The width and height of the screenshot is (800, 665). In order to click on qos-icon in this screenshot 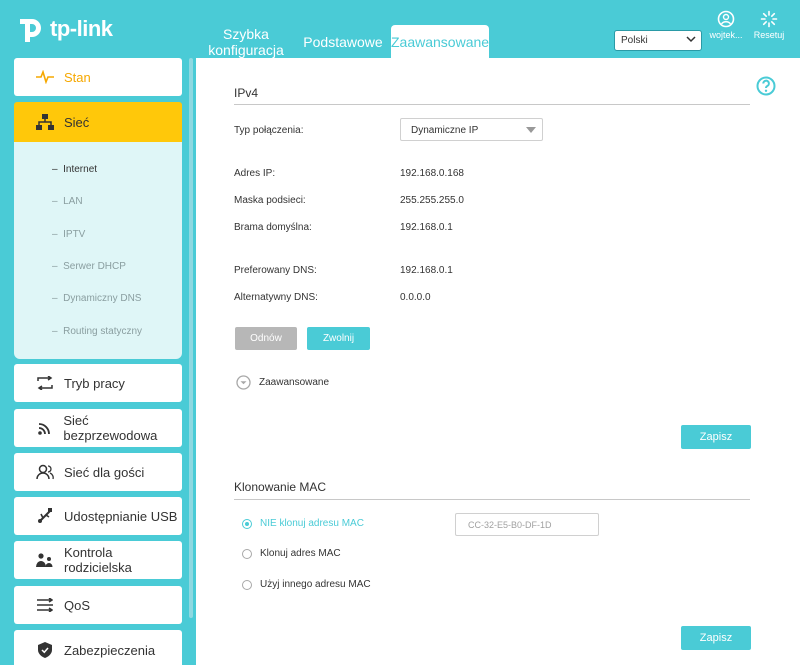, I will do `click(45, 605)`.